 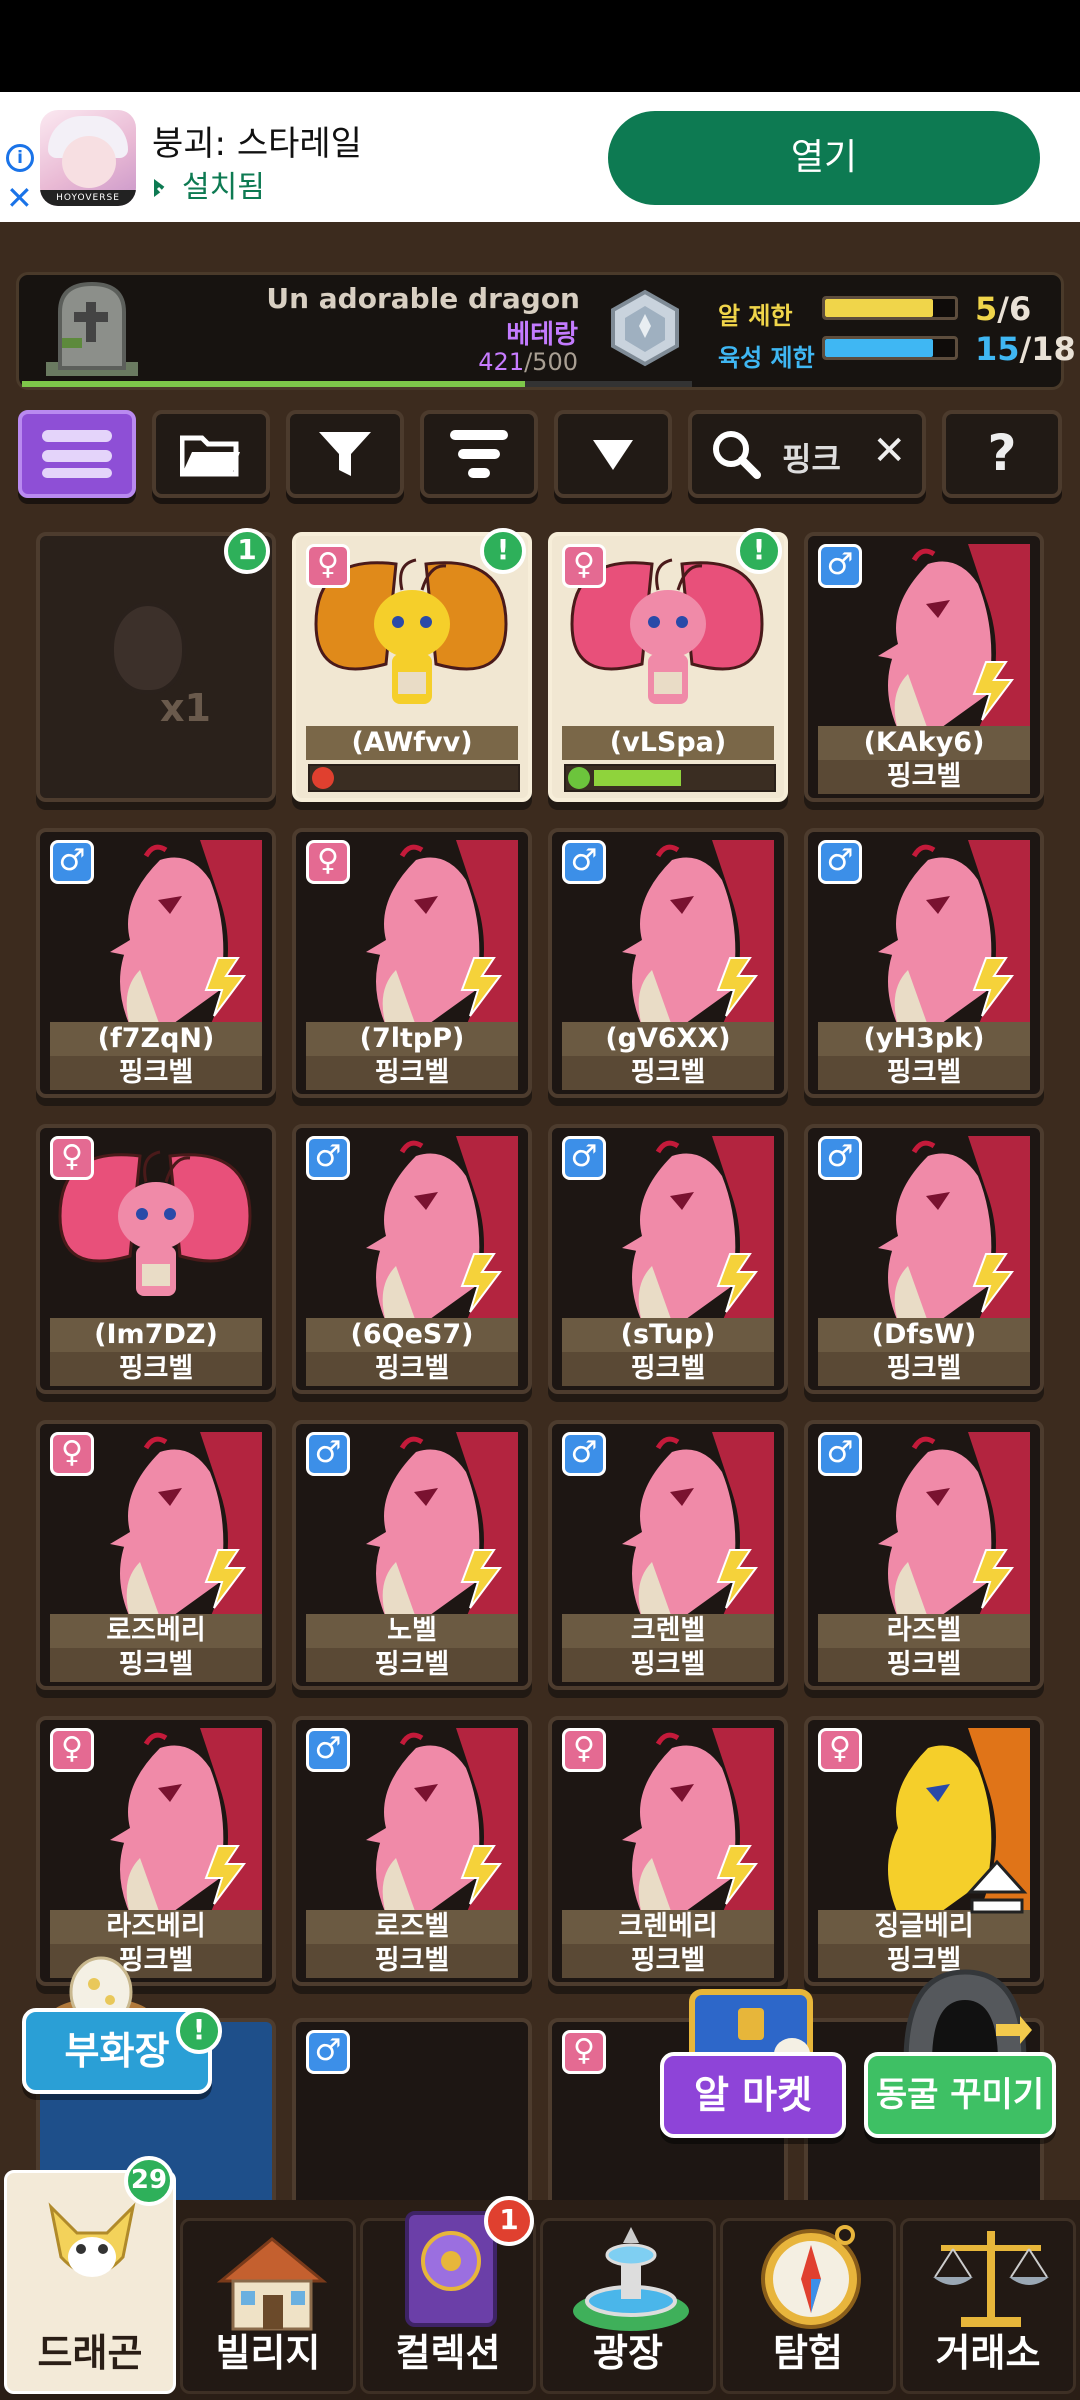 I want to click on dragon-card: ♀ 라즈베리 핑크벨, so click(x=156, y=1851).